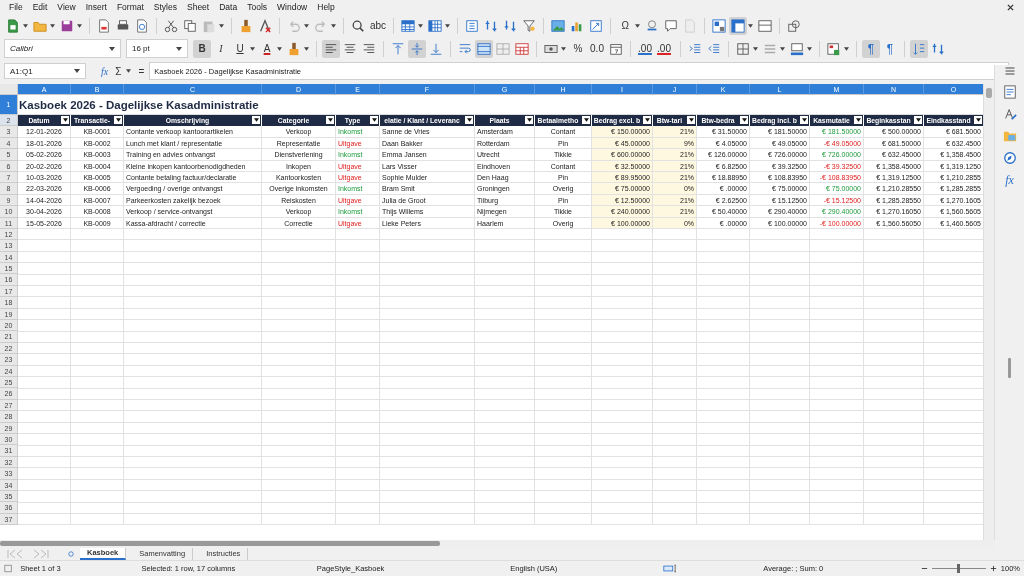 The width and height of the screenshot is (1024, 576). What do you see at coordinates (96, 7) in the screenshot?
I see `menu-item: Insert` at bounding box center [96, 7].